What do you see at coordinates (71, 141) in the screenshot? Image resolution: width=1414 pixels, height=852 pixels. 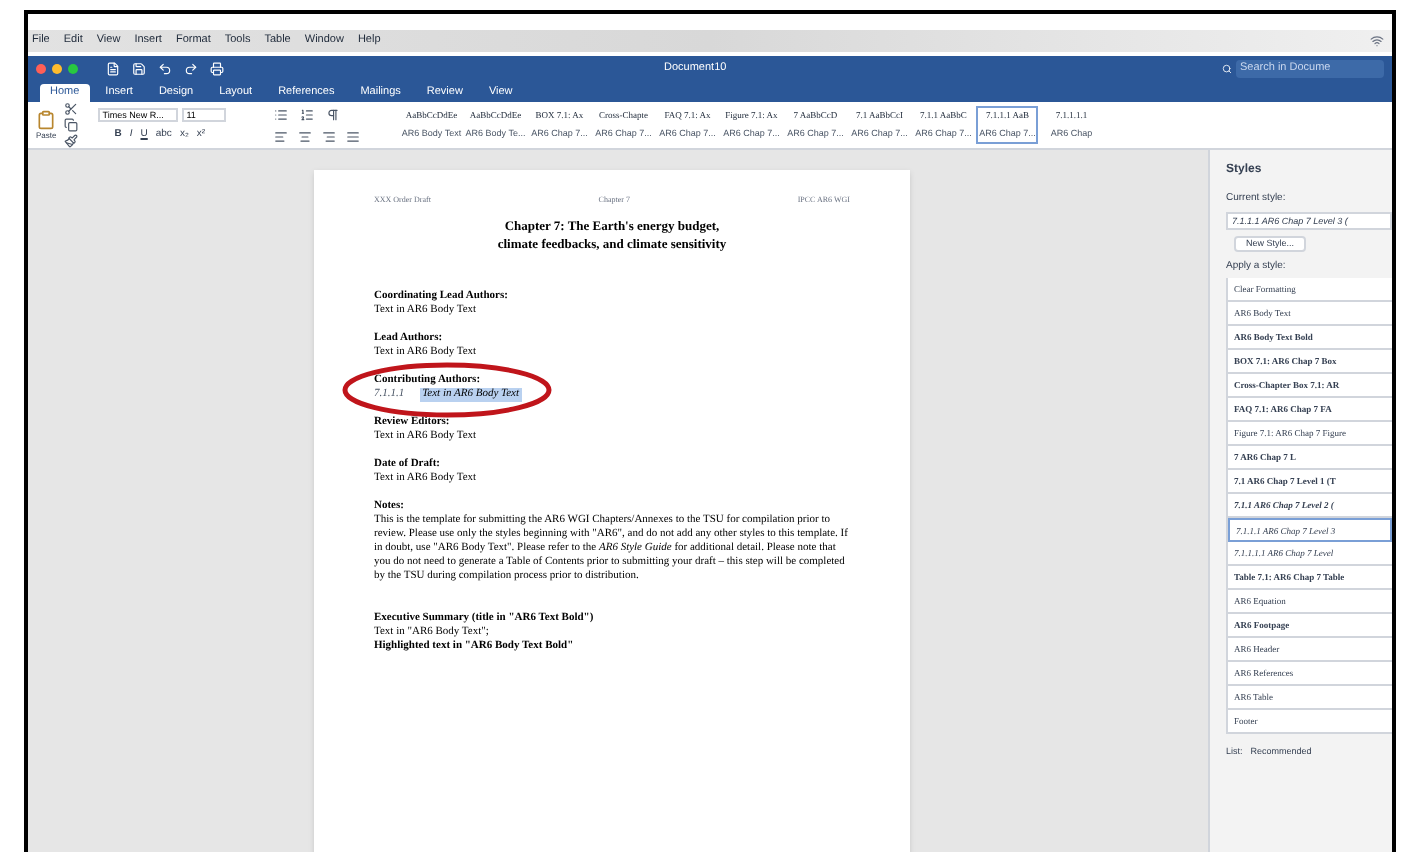 I see `paintbrush-icon` at bounding box center [71, 141].